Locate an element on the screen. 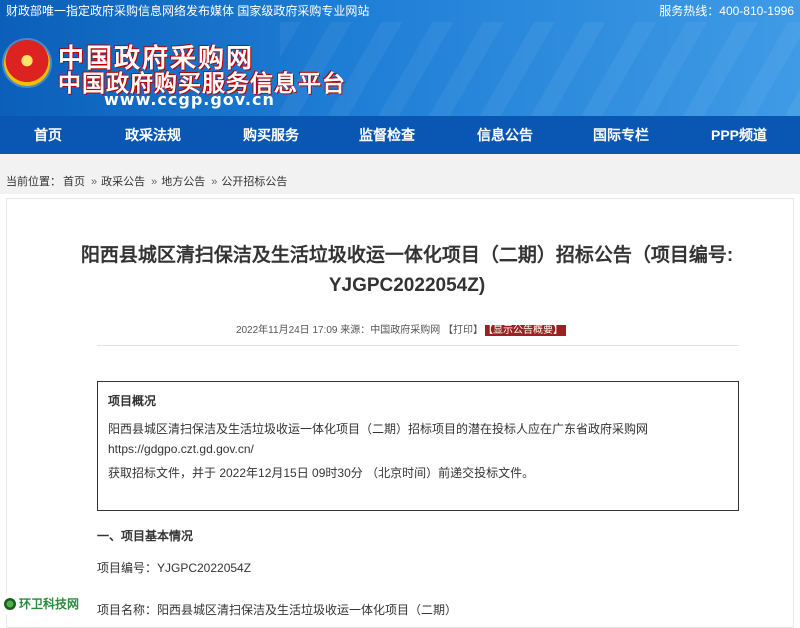  title-line-1: 阳西县城区清扫保洁及生活垃圾收运一体化项目（二期）招标公告（项目编号: is located at coordinates (407, 255).